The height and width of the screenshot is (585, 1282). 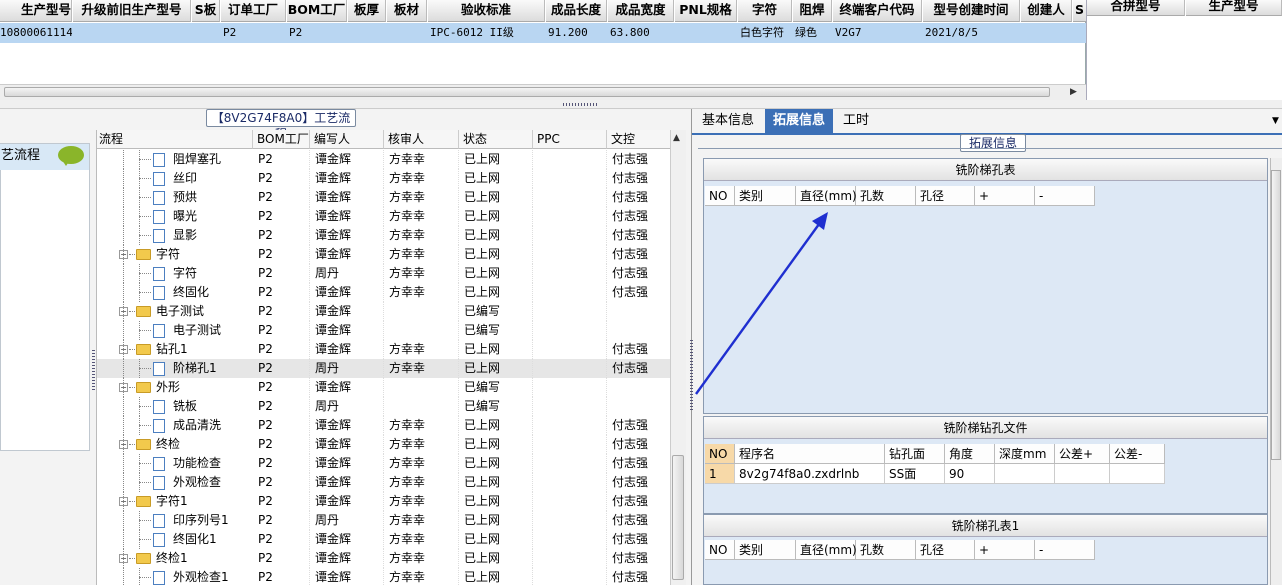 I want to click on col-old-model-cell, so click(x=132, y=33).